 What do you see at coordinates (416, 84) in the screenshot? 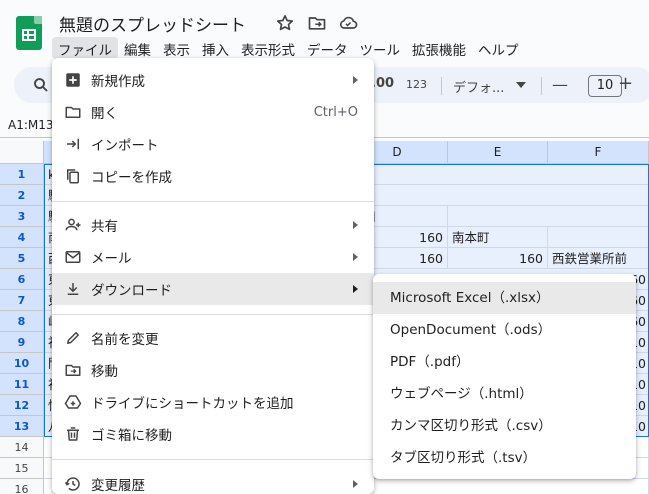
I see `more-formats-button: 123` at bounding box center [416, 84].